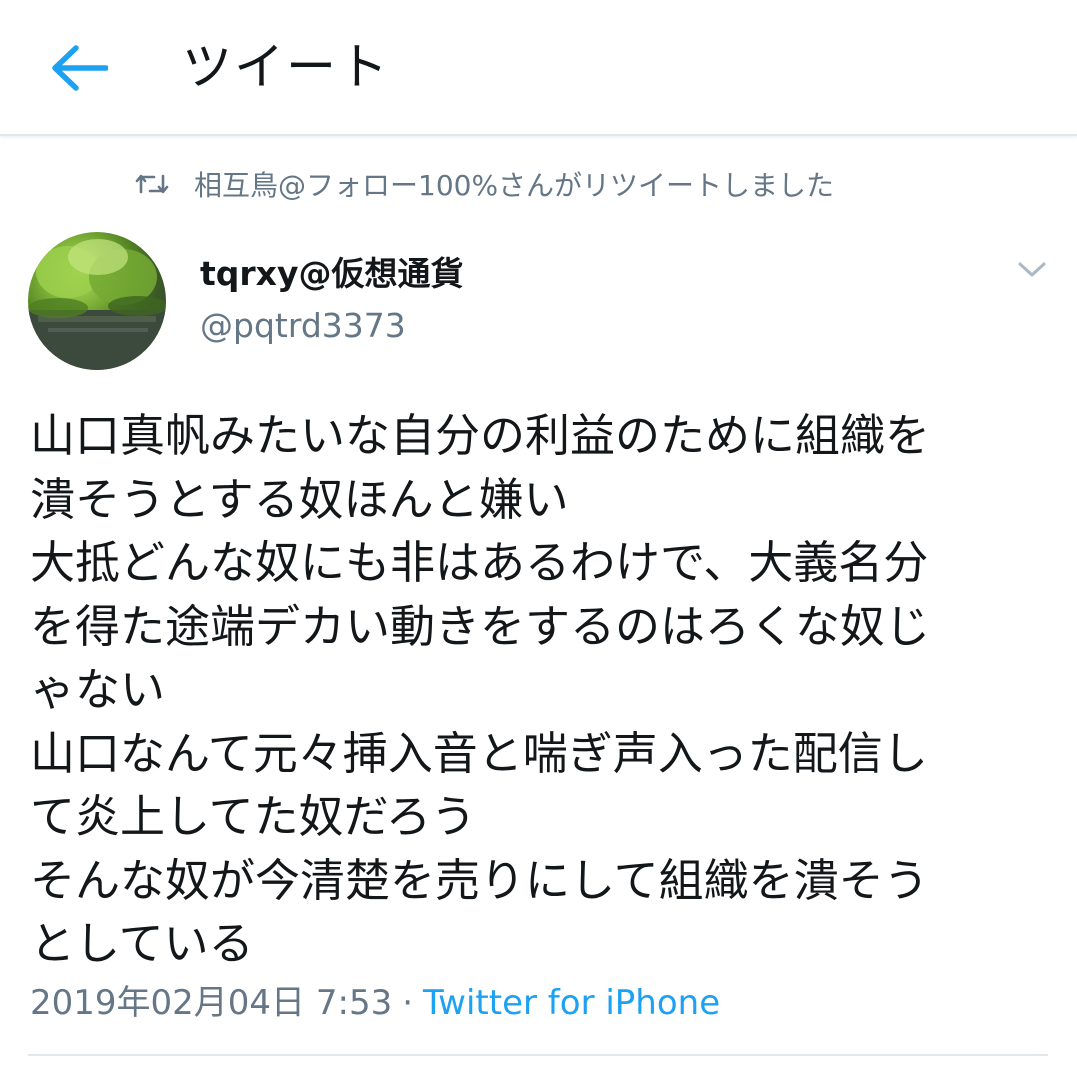  I want to click on chevron-down-icon, so click(1032, 269).